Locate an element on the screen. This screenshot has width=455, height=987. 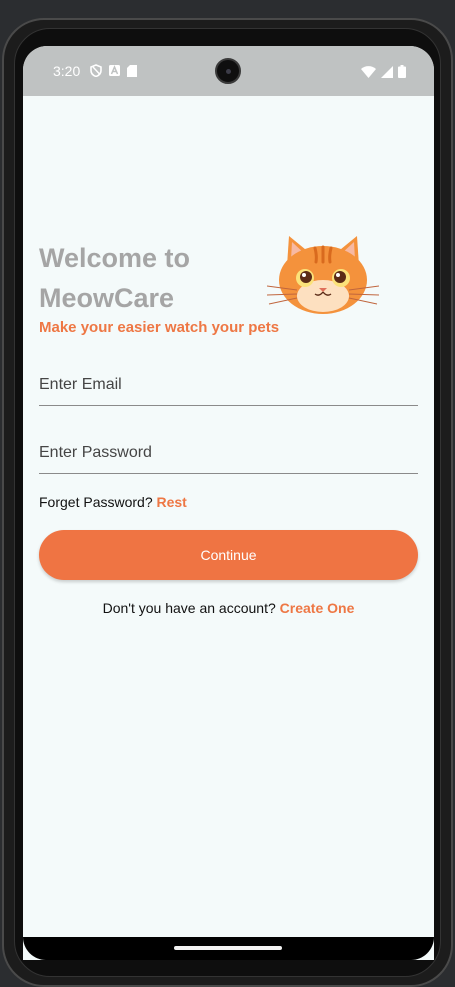
front-camera is located at coordinates (228, 71).